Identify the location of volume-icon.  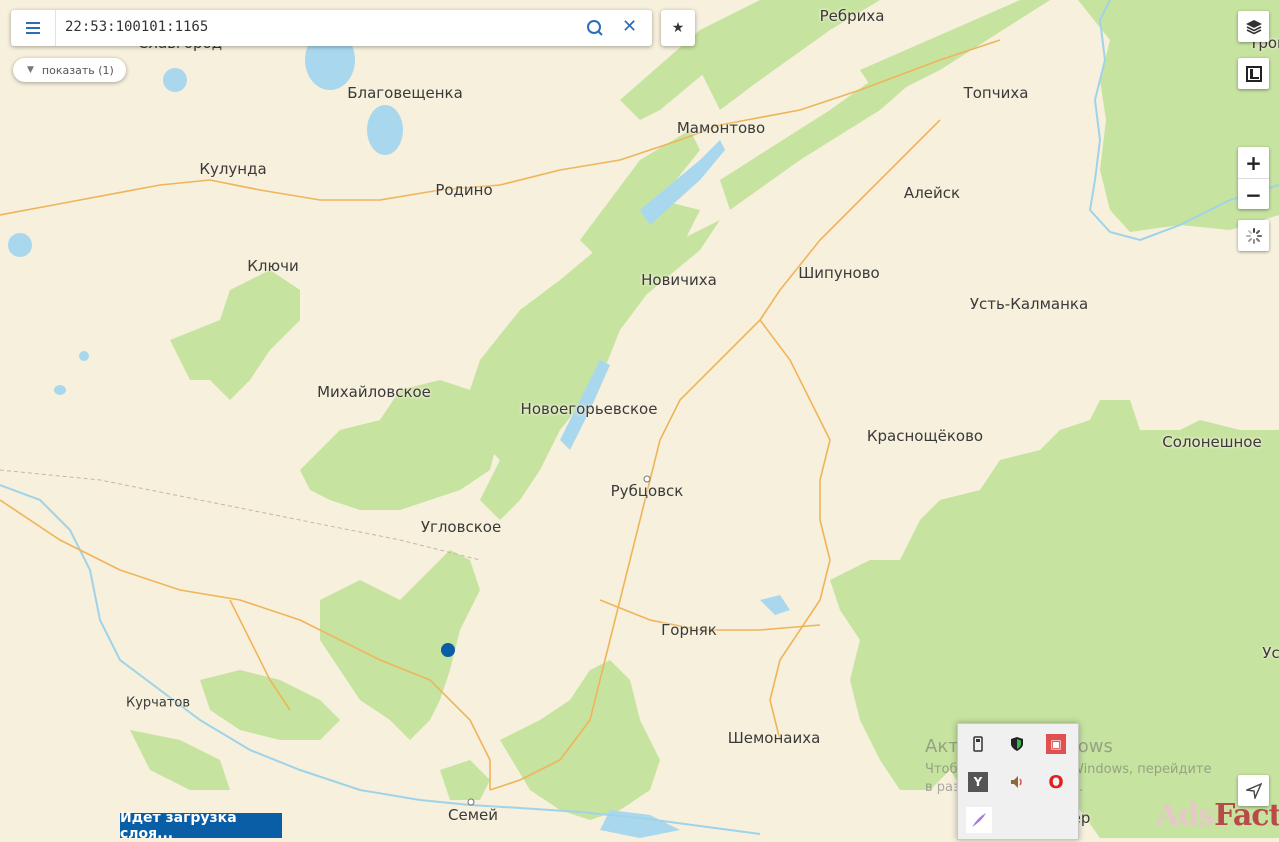
(1017, 782).